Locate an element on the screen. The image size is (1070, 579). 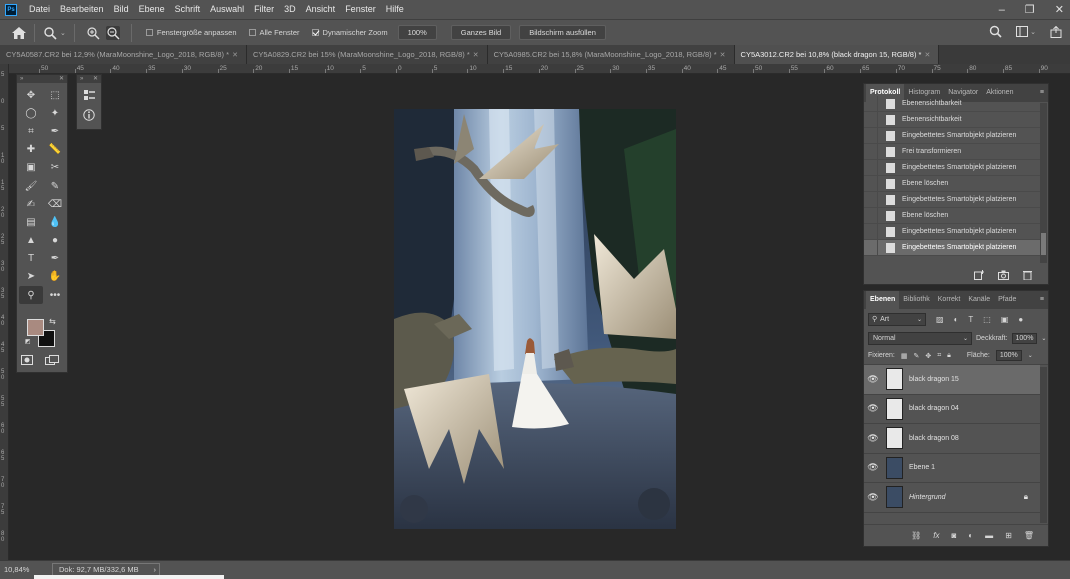
gradient-tool-icon: ▤ is located at coordinates (31, 222).